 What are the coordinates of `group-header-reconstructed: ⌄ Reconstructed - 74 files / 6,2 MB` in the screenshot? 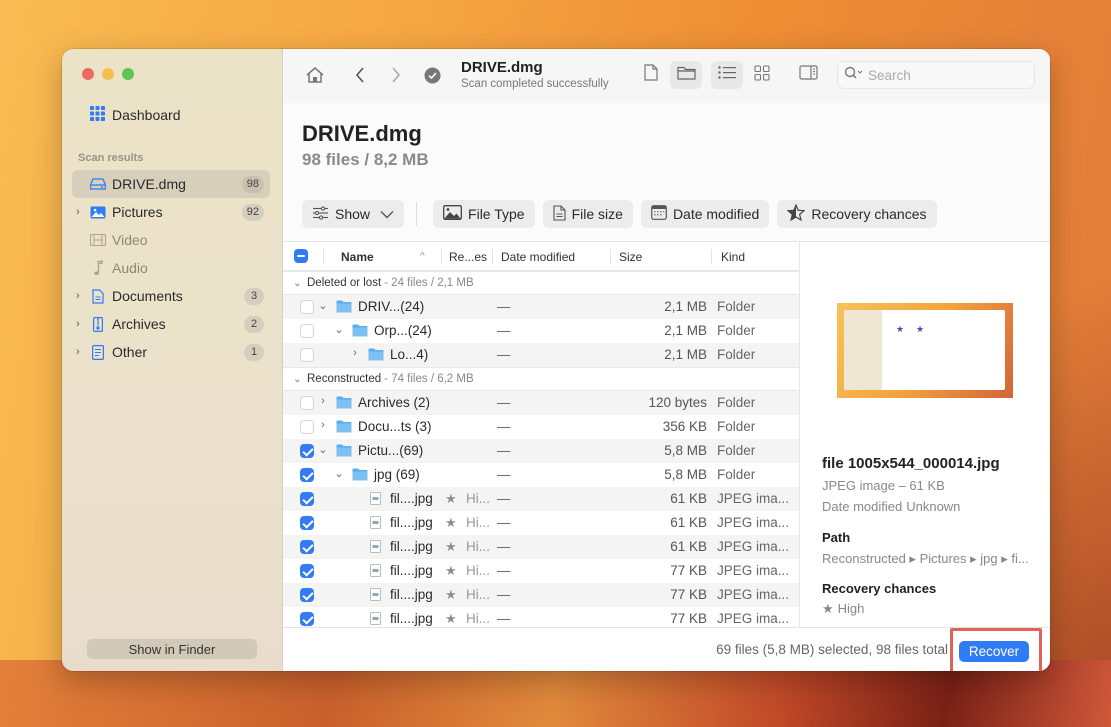 It's located at (541, 379).